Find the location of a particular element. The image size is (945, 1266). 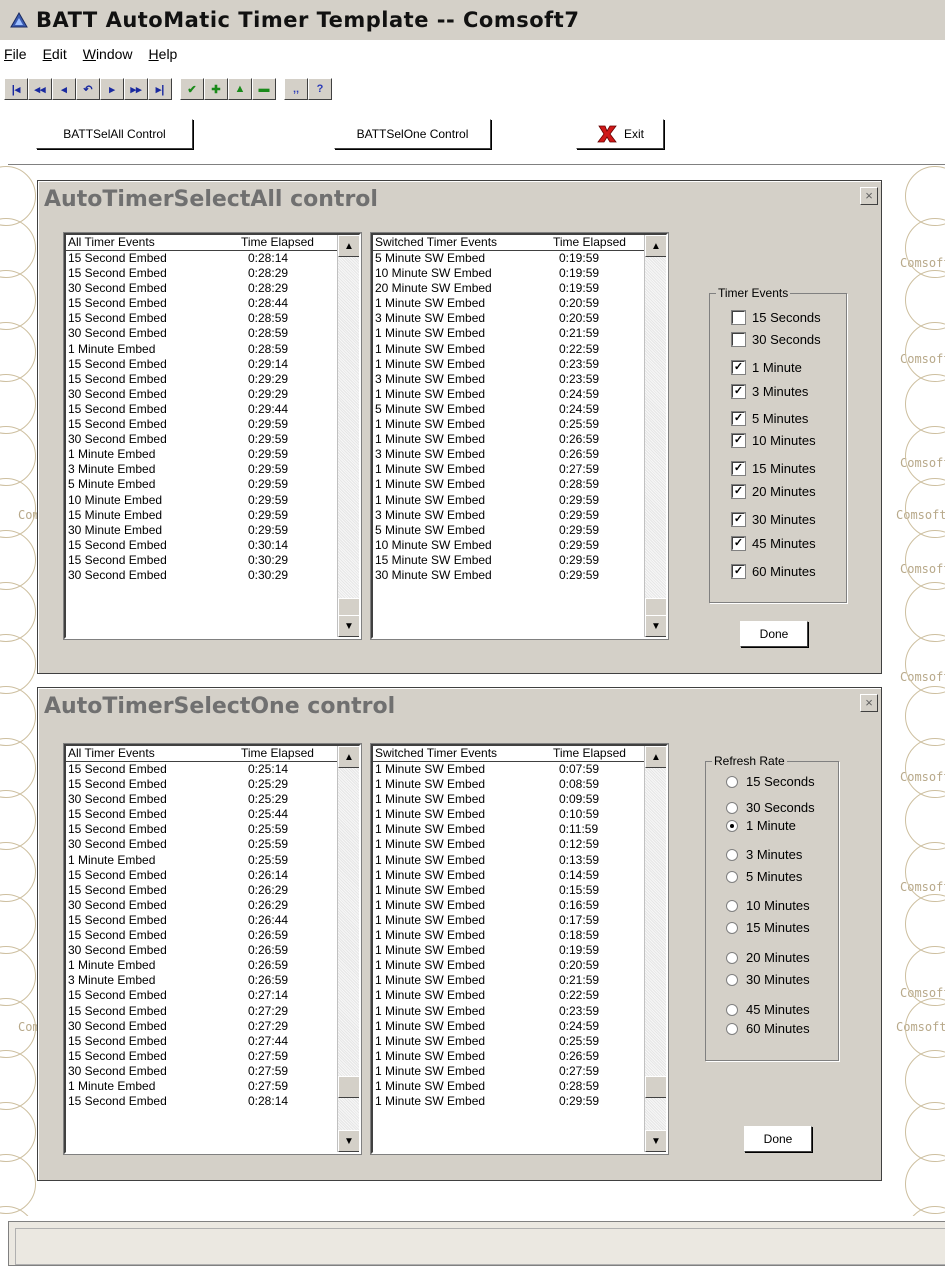

list-item: 1 Minute Embed 0:28:59 is located at coordinates (212, 349).